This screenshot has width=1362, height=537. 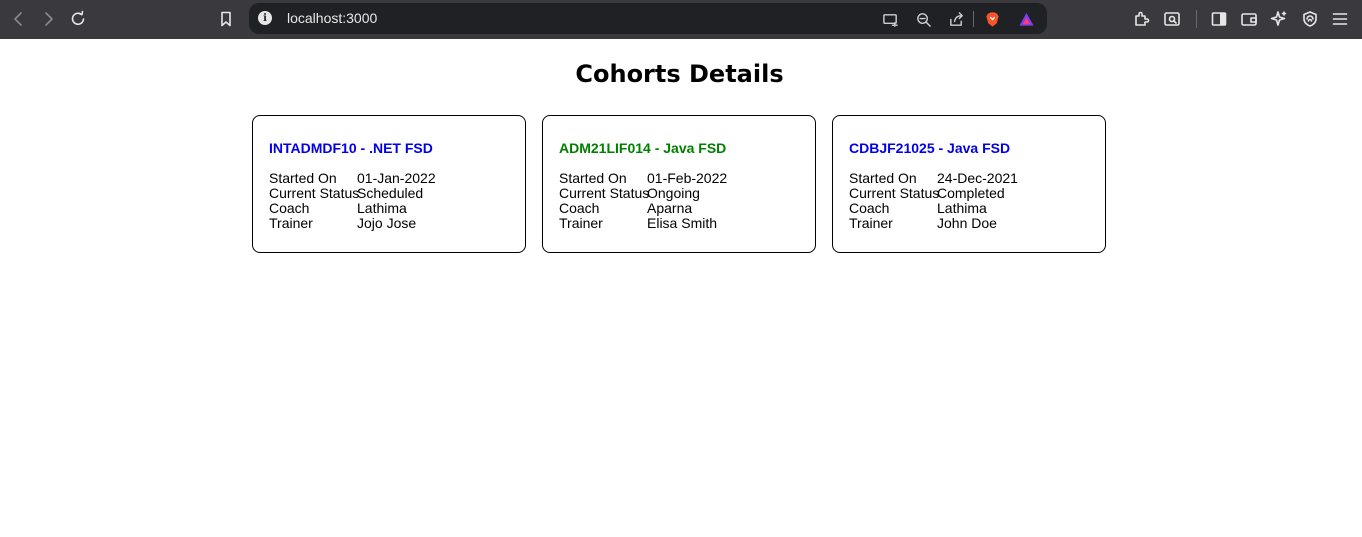 What do you see at coordinates (643, 148) in the screenshot?
I see `cohort-title: ADM21LIF014 - Java FSD` at bounding box center [643, 148].